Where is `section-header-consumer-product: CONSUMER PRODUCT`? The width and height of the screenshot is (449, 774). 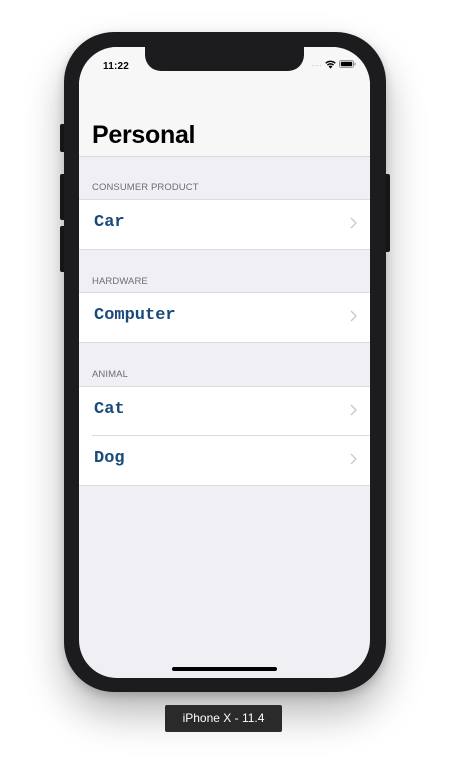
section-header-consumer-product: CONSUMER PRODUCT is located at coordinates (145, 187).